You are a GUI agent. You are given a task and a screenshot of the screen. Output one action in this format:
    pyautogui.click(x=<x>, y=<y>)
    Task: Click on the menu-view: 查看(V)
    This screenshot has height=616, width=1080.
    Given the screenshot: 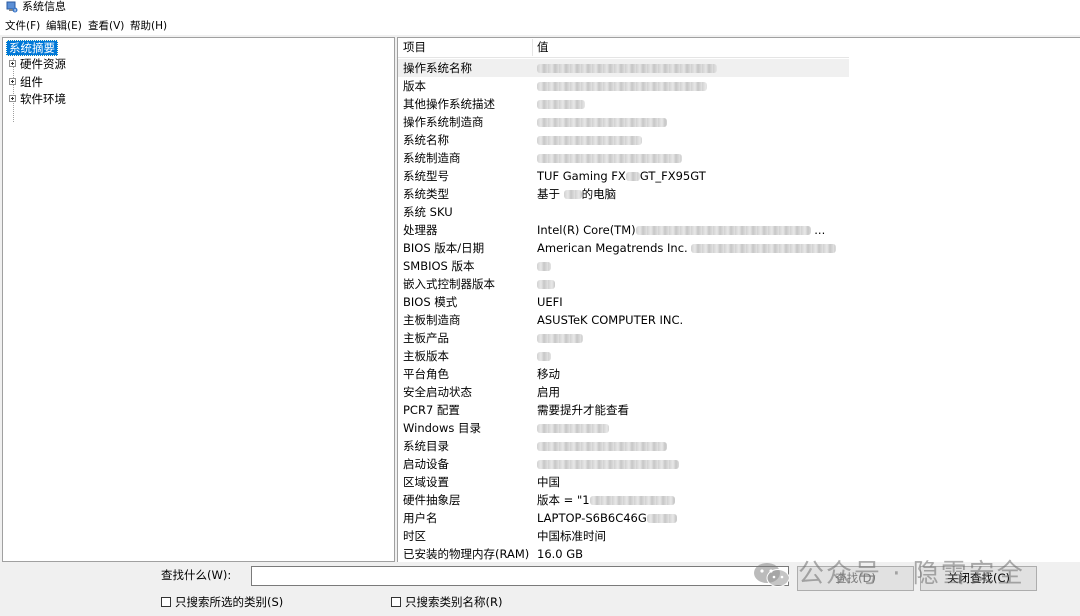 What is the action you would take?
    pyautogui.click(x=106, y=26)
    